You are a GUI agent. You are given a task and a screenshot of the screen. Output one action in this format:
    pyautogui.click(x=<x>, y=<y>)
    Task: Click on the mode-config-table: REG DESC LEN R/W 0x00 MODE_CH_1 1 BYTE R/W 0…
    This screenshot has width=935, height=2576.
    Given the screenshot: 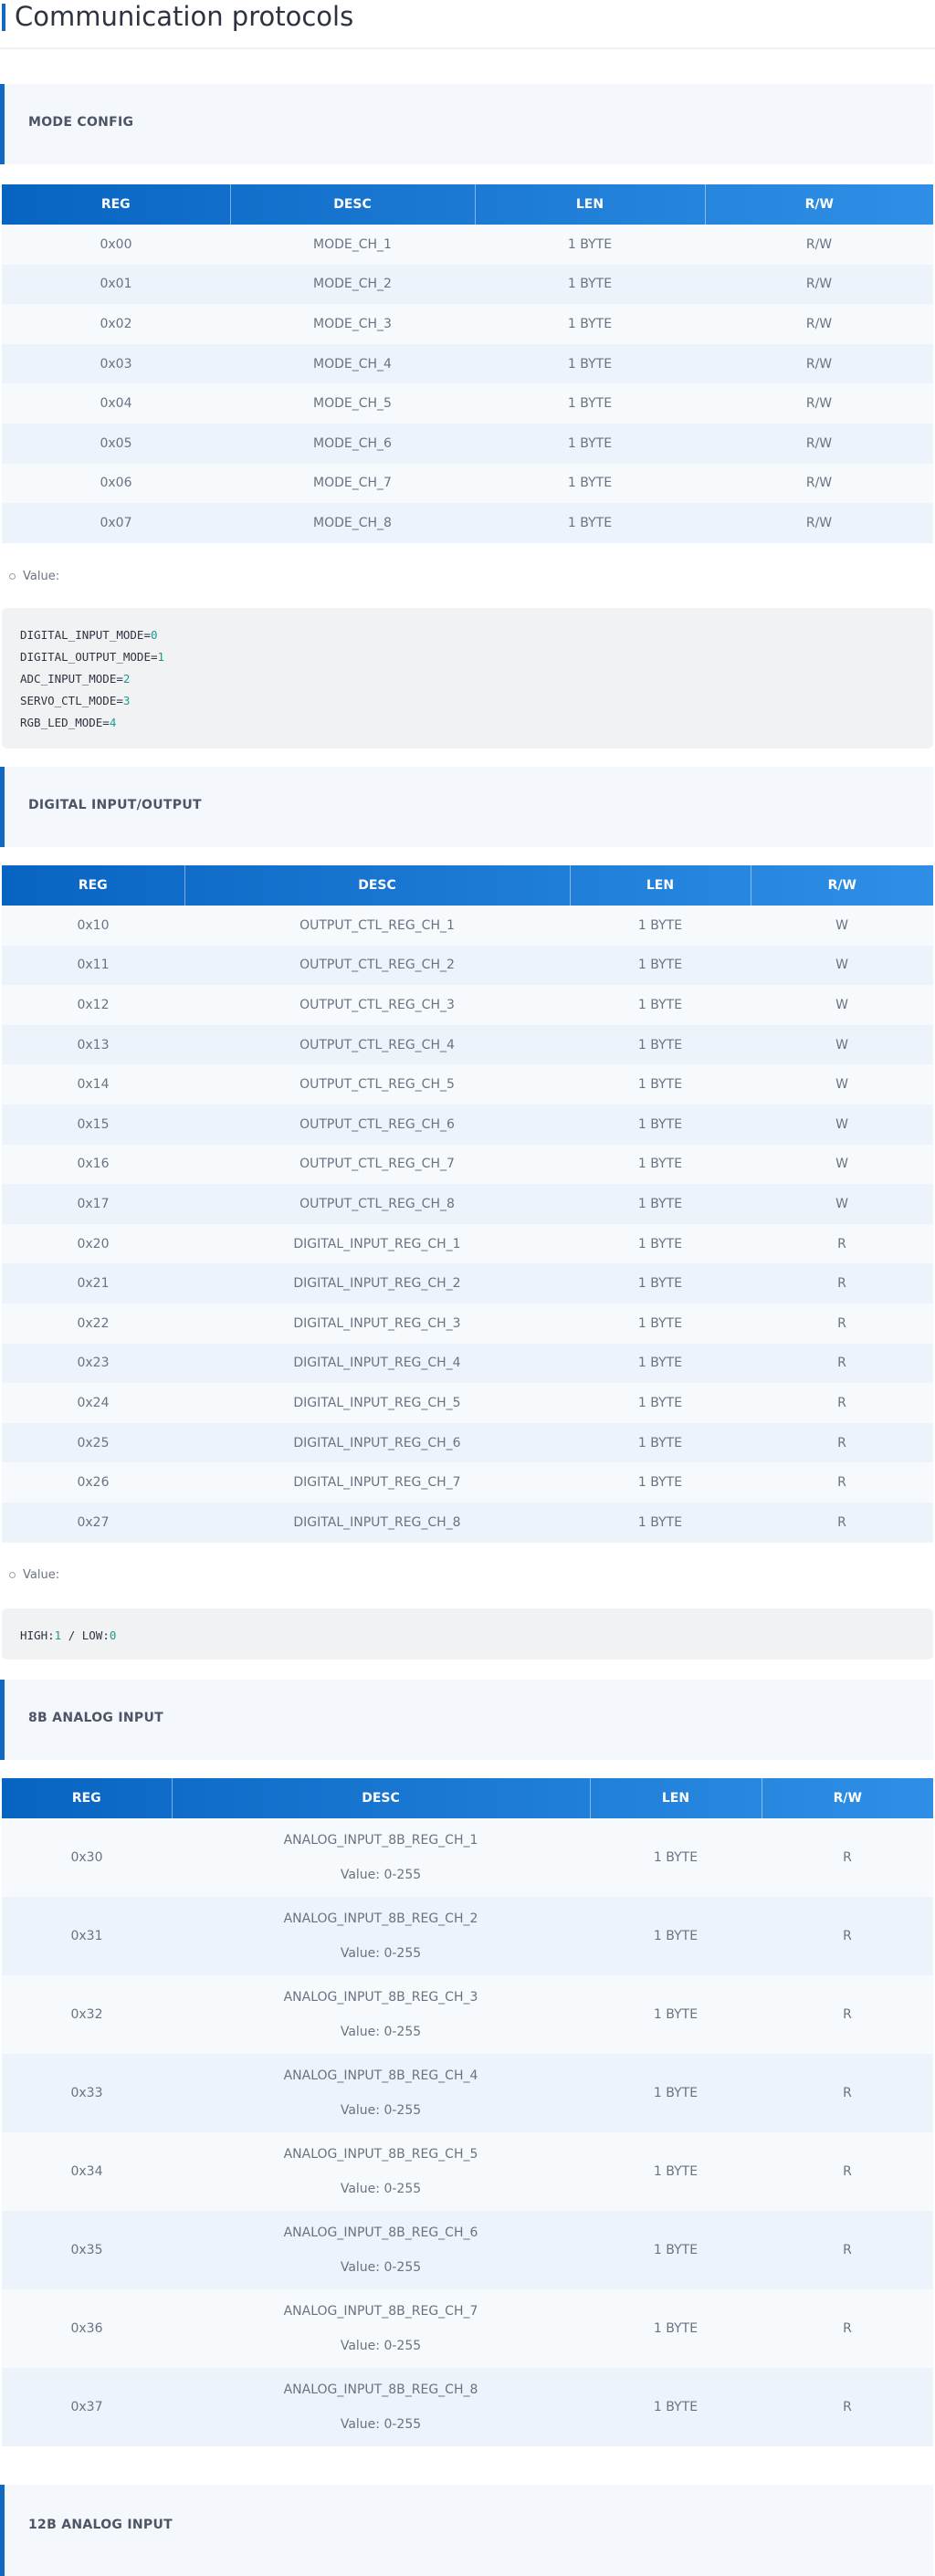 What is the action you would take?
    pyautogui.click(x=467, y=364)
    